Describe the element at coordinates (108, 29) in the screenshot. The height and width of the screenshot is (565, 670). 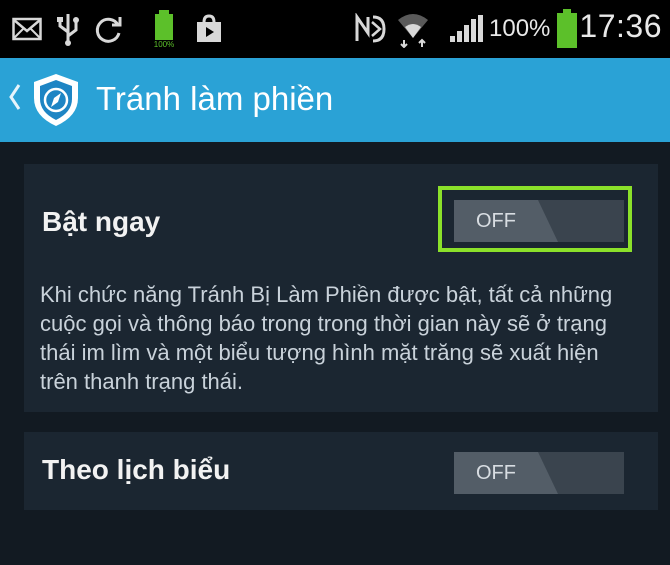
I see `sync-icon` at that location.